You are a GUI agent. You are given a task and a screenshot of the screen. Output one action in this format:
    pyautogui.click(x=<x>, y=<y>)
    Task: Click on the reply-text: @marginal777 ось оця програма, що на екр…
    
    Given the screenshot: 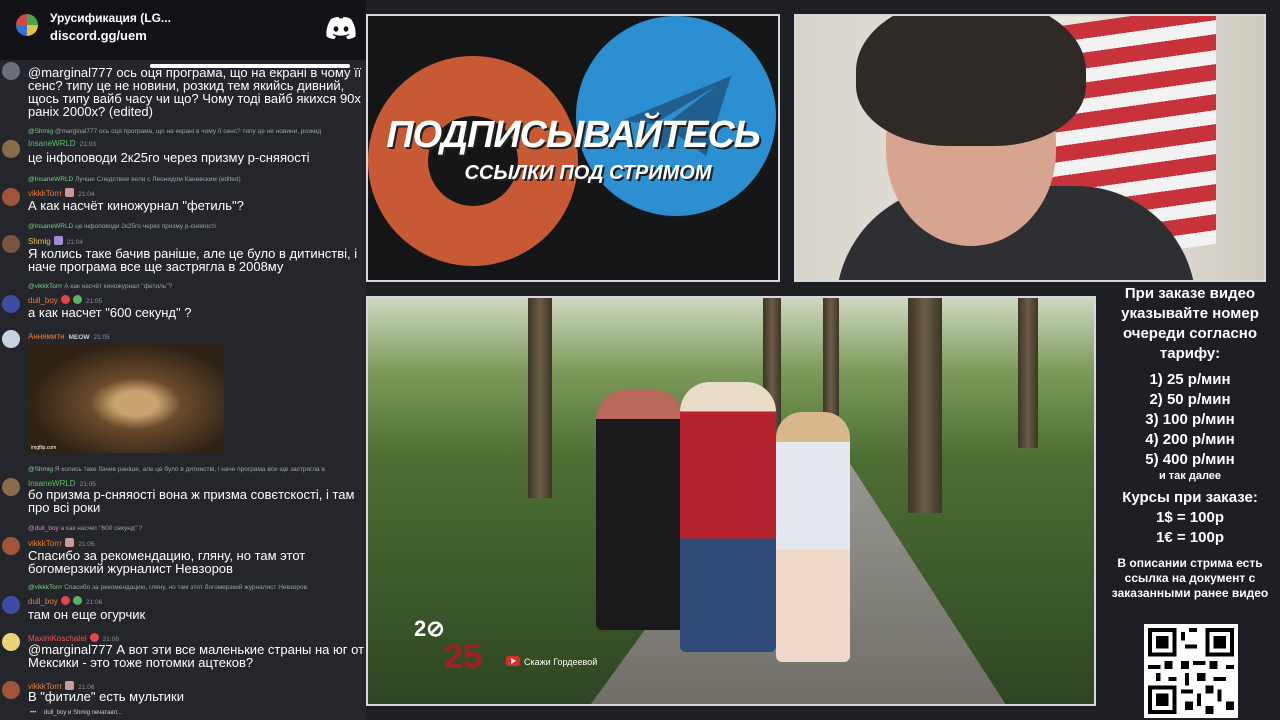 What is the action you would take?
    pyautogui.click(x=188, y=131)
    